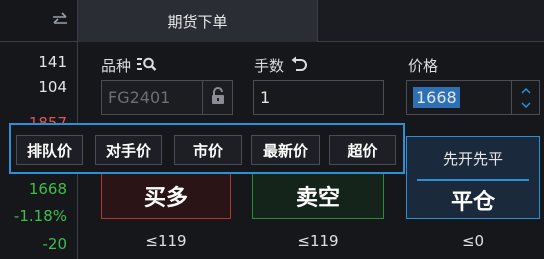  I want to click on buy-long-button: 买多, so click(166, 196).